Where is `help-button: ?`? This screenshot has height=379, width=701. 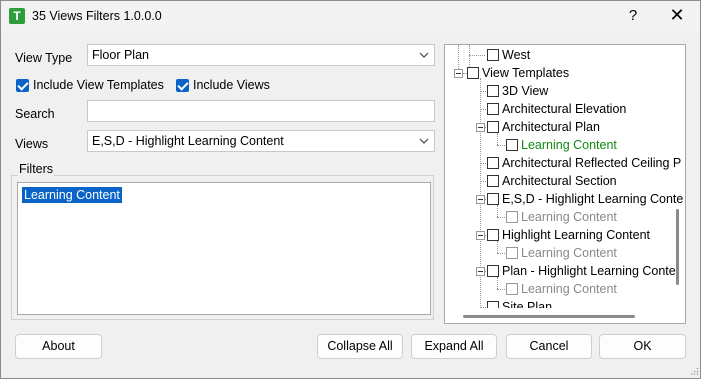 help-button: ? is located at coordinates (633, 17).